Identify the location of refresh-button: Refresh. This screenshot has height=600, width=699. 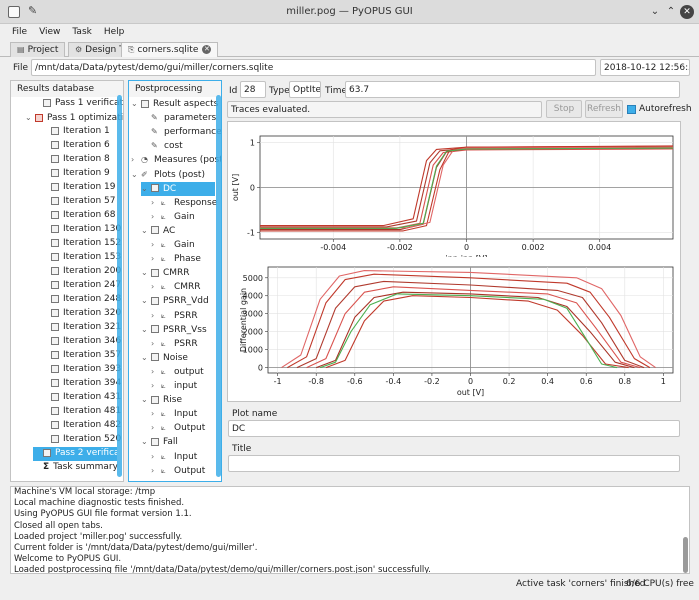
(604, 109).